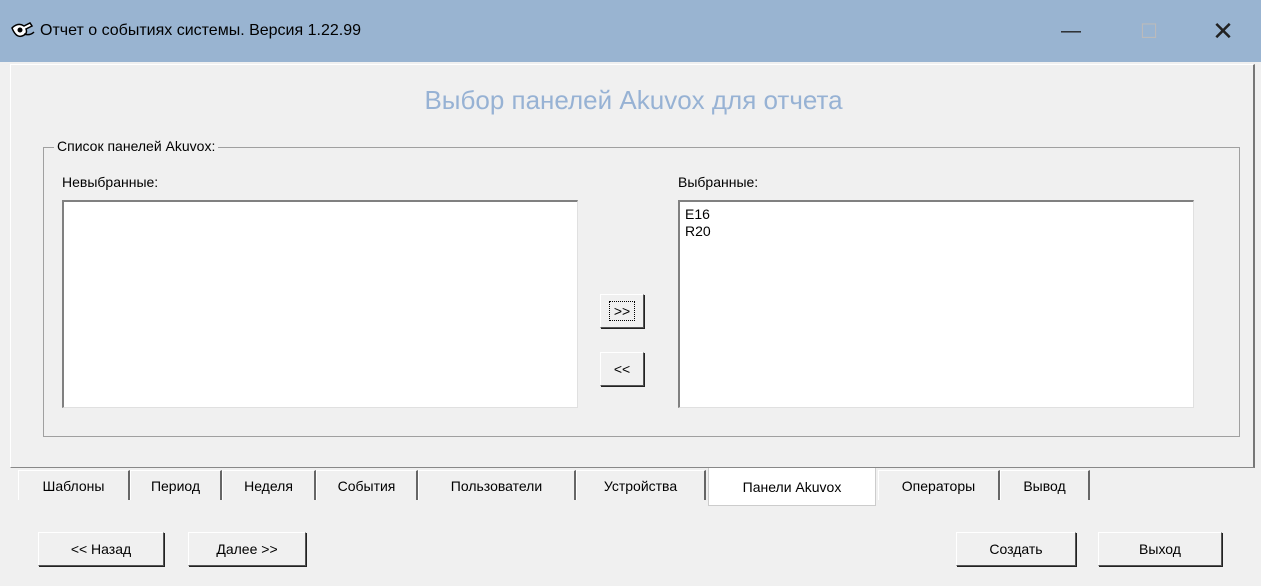 This screenshot has width=1261, height=586. Describe the element at coordinates (110, 182) in the screenshot. I see `unselected-label: Невыбранные:` at that location.